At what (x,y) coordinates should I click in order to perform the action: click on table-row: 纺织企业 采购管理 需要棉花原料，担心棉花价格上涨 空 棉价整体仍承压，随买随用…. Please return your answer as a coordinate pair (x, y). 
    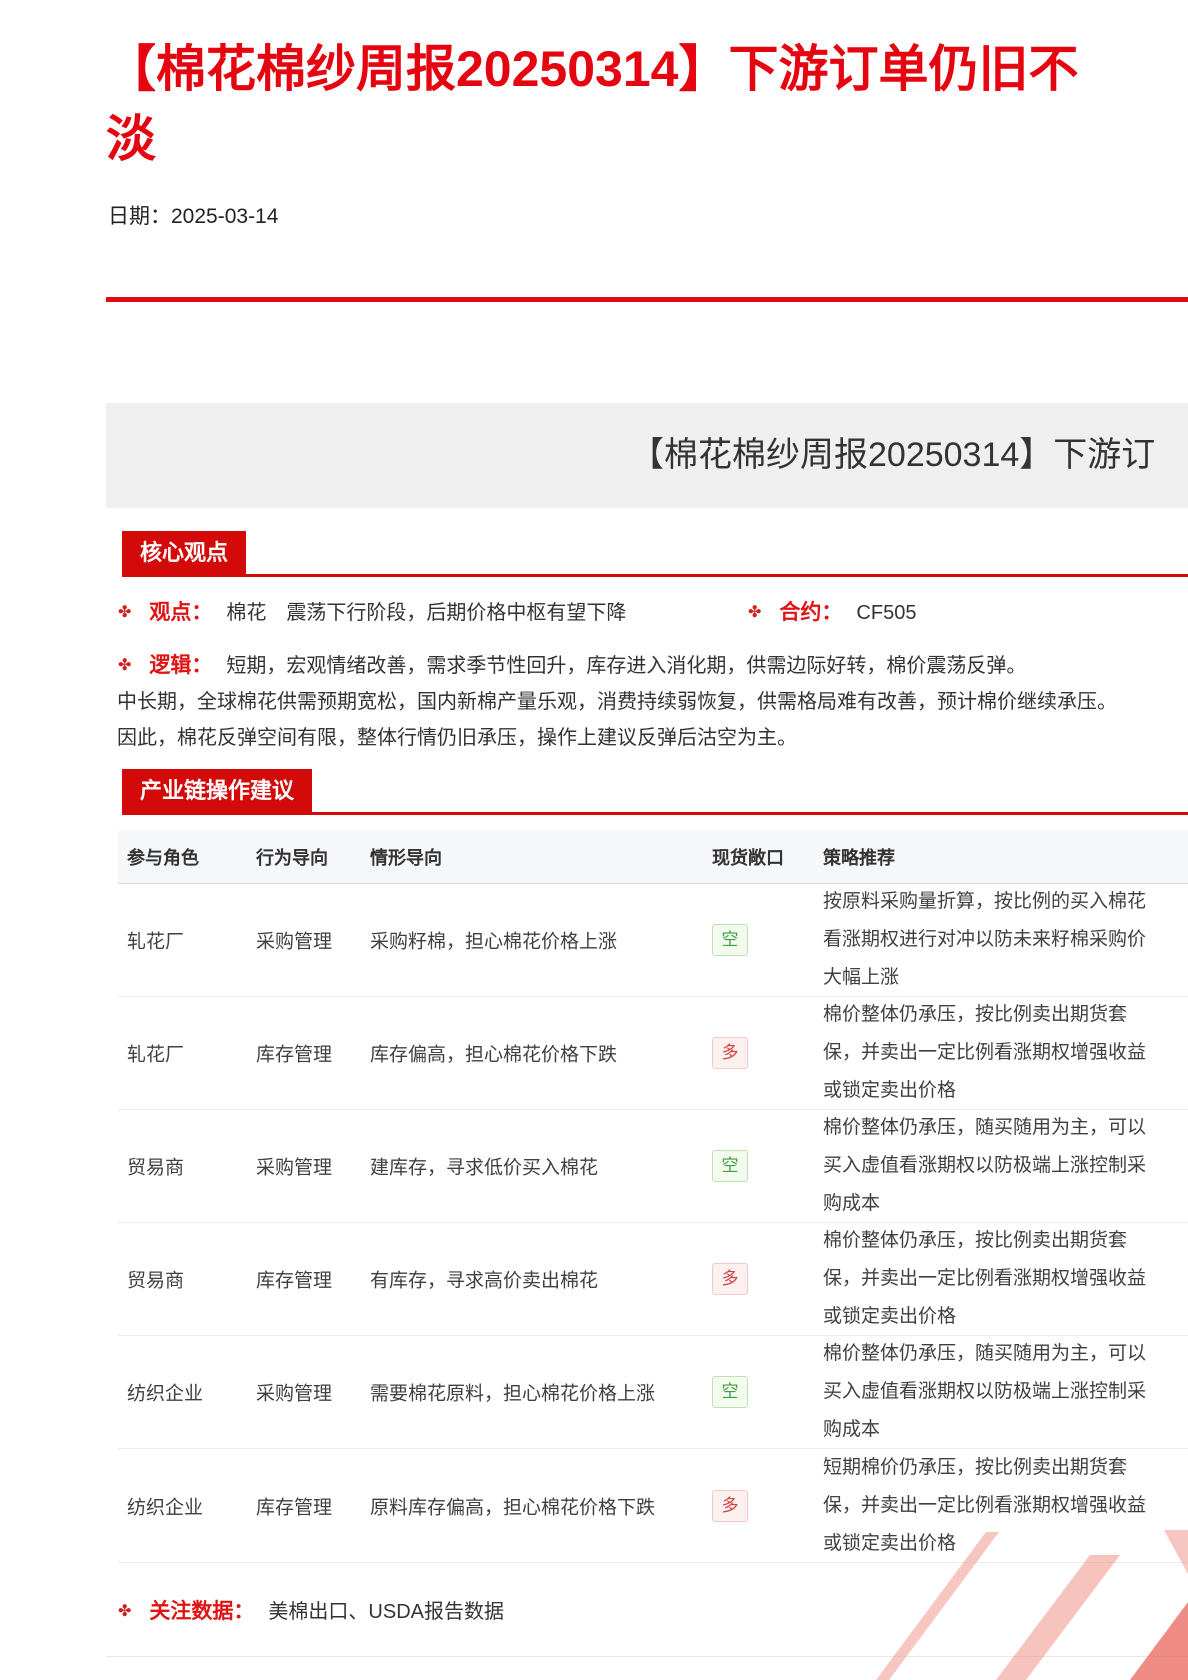
    Looking at the image, I should click on (653, 1392).